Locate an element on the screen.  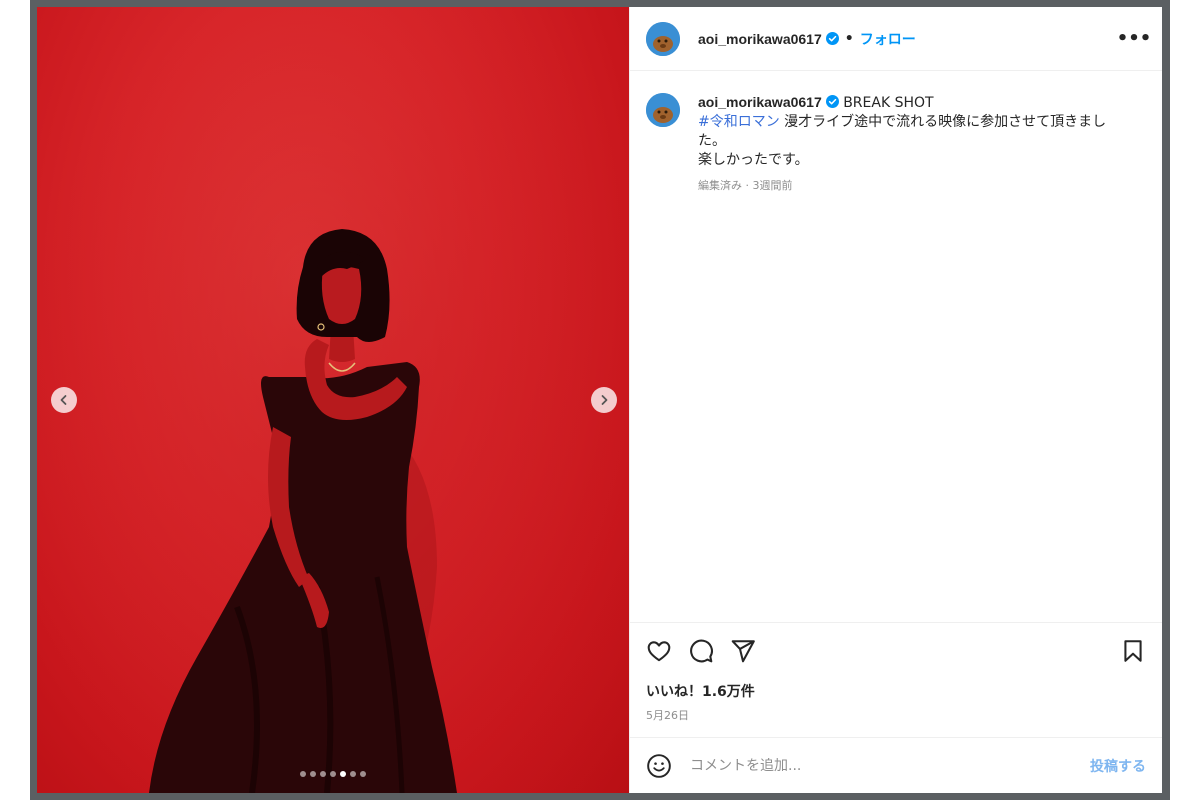
caption-hashtag: #令和ロマン is located at coordinates (739, 122).